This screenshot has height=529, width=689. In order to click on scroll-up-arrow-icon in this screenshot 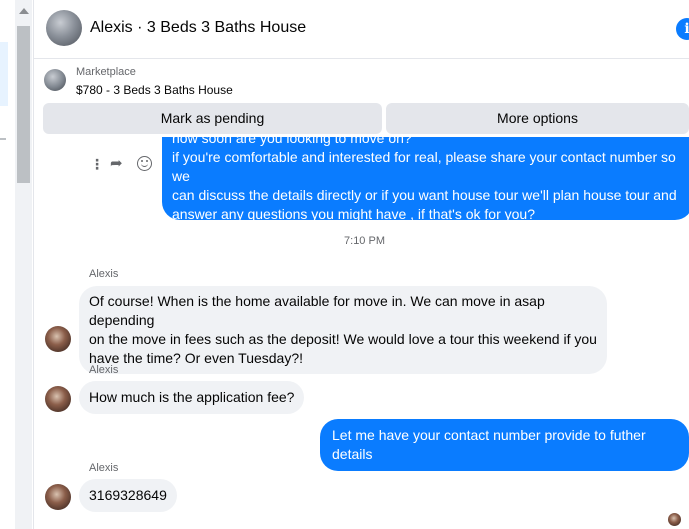, I will do `click(24, 11)`.